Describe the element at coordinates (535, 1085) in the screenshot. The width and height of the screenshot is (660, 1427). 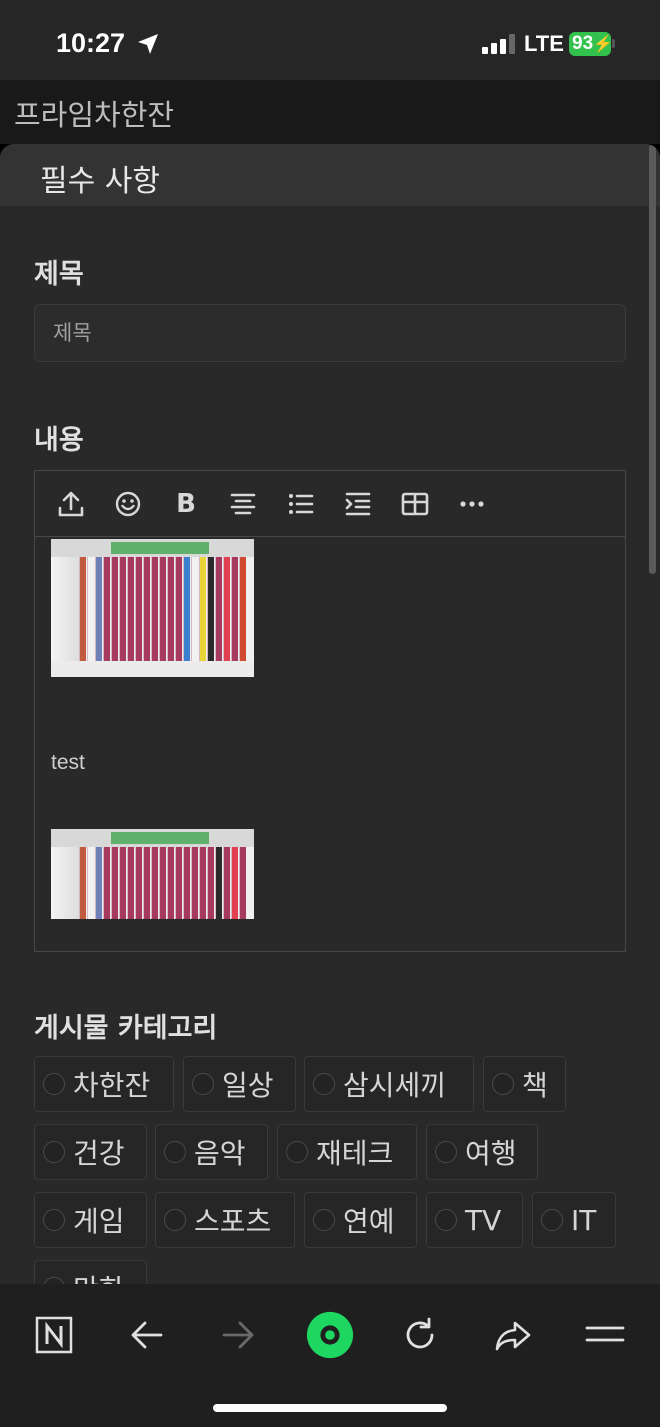
I see `category-chip-label: 책` at that location.